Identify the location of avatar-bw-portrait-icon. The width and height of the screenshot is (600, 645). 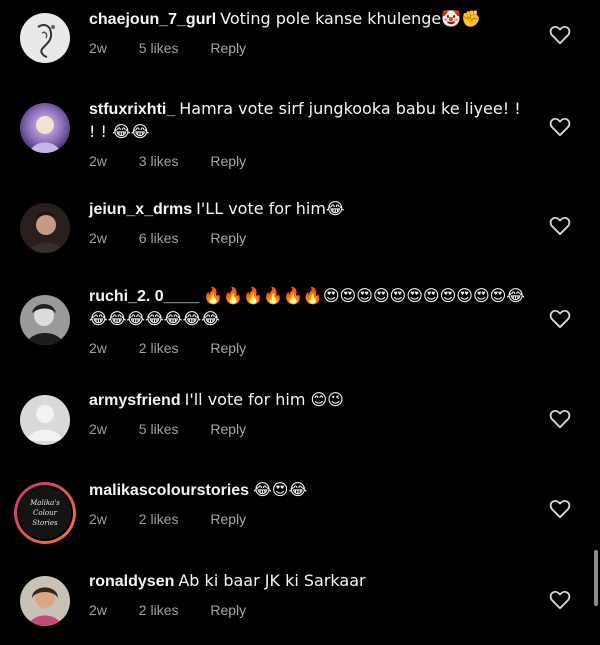
(45, 320).